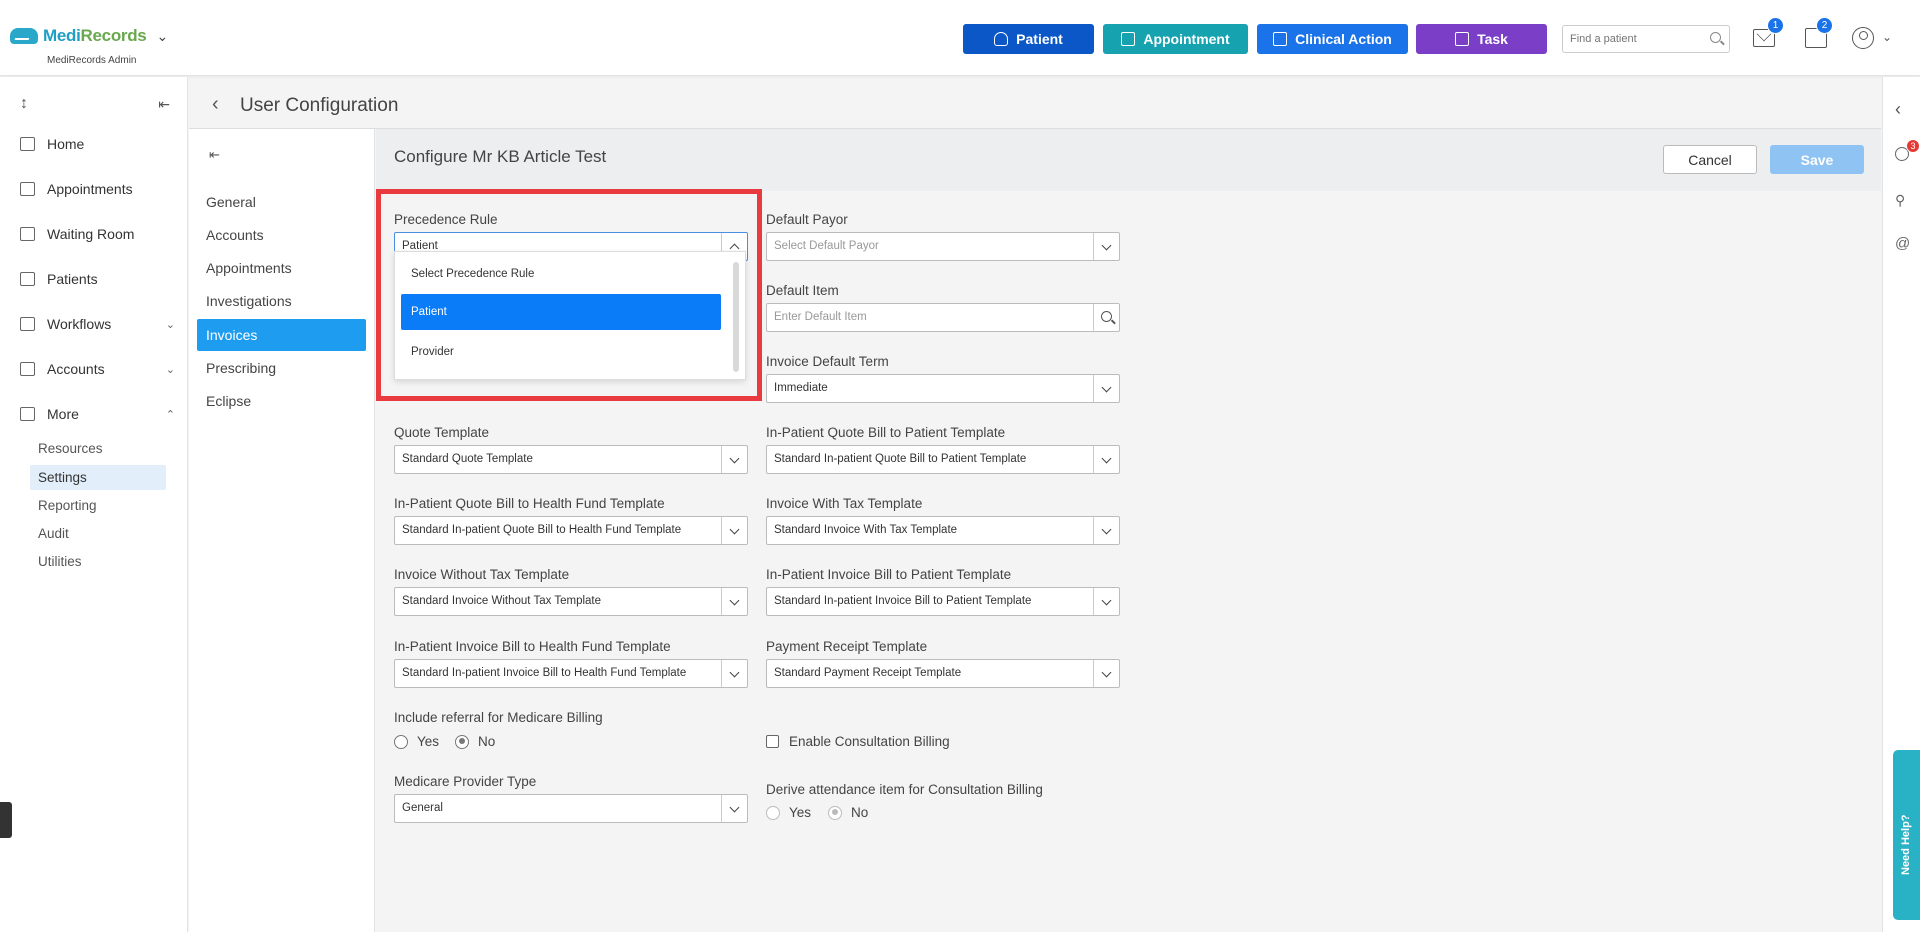 Image resolution: width=1920 pixels, height=932 pixels. What do you see at coordinates (1332, 39) in the screenshot?
I see `clinical-action-button: Clinical Action` at bounding box center [1332, 39].